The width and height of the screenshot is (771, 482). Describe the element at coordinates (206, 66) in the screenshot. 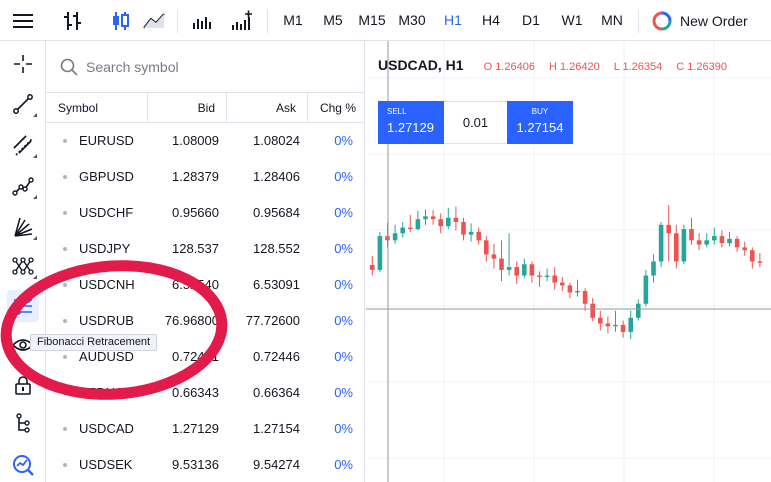

I see `symbol-search-input` at that location.